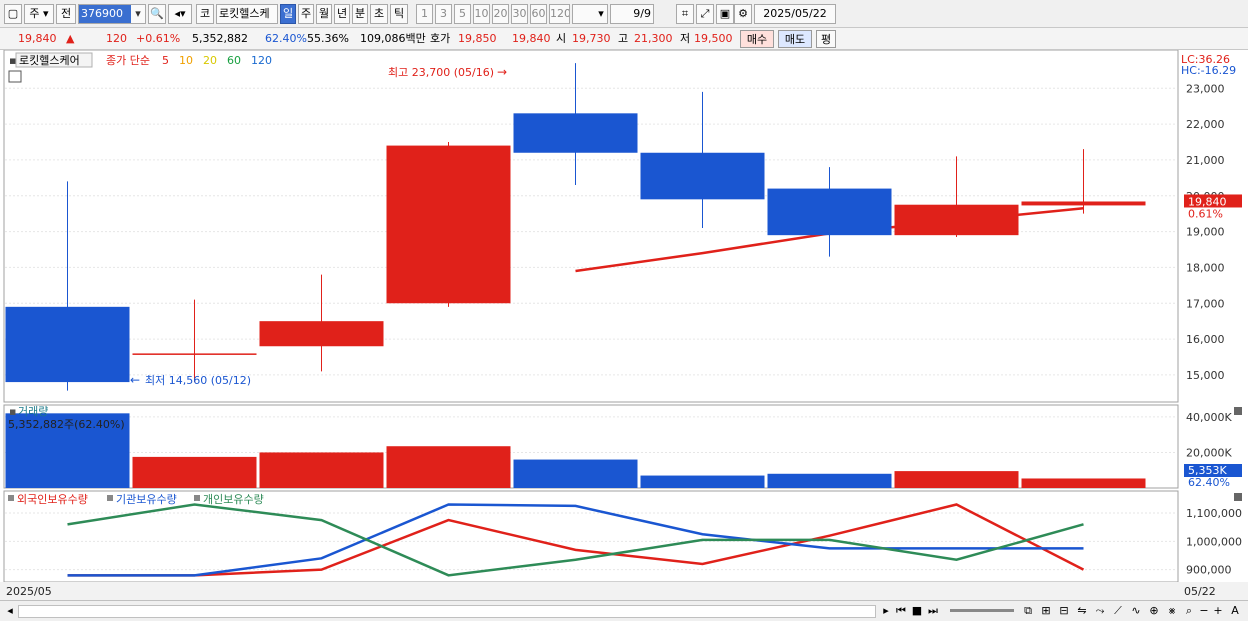 The height and width of the screenshot is (621, 1248). I want to click on bid-label: 호가, so click(440, 38).